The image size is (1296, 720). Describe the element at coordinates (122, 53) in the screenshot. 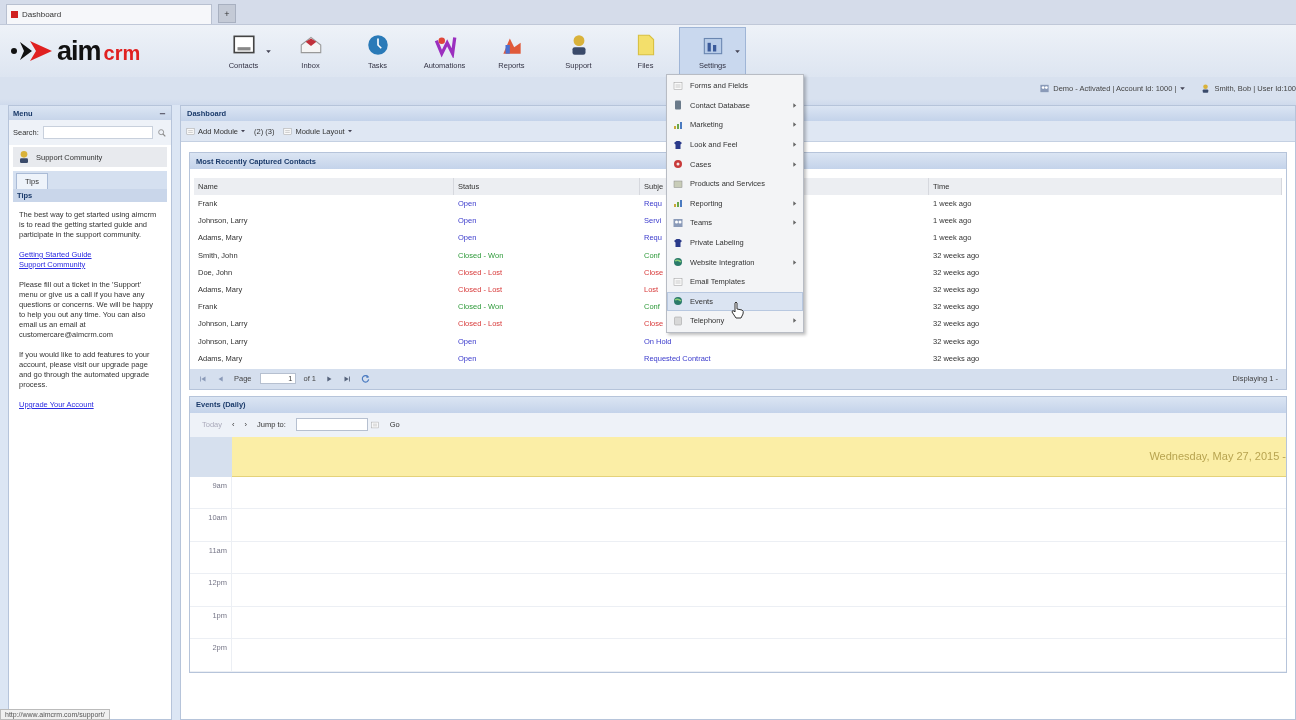

I see `logo-text: crm` at that location.